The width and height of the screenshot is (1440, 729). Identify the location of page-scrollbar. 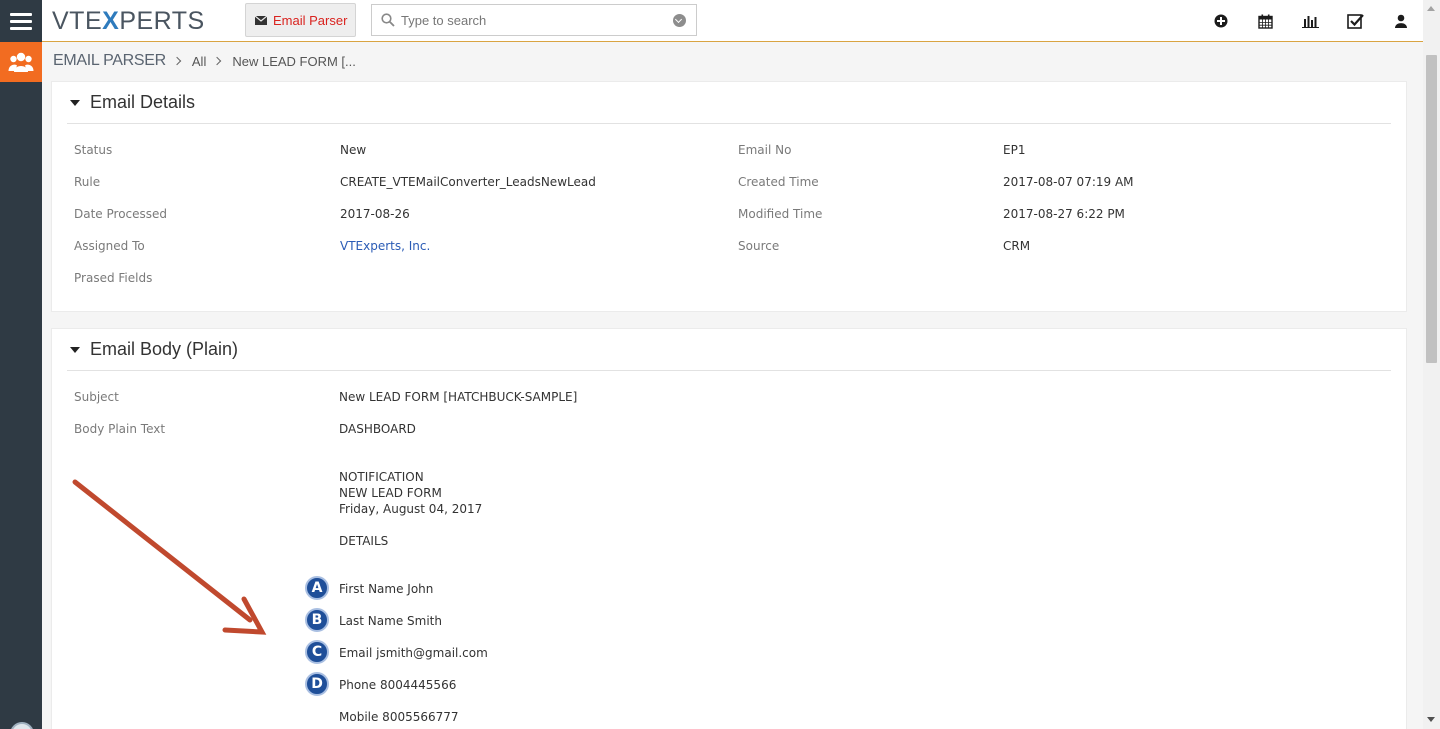
(1431, 364).